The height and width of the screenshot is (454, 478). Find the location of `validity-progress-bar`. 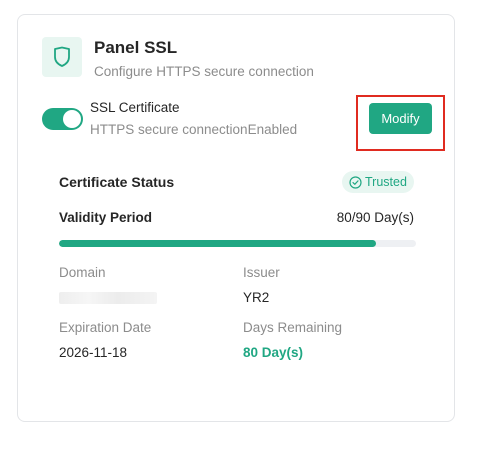

validity-progress-bar is located at coordinates (237, 243).